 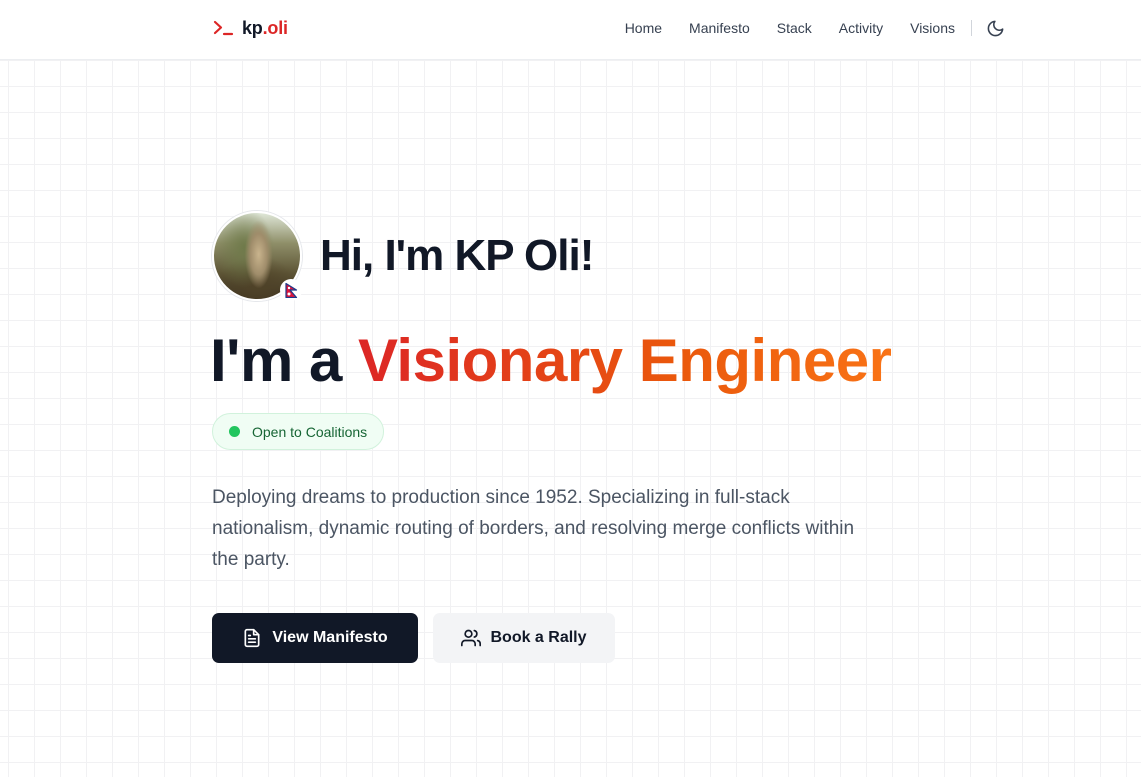 I want to click on status-badge: Open to Coalitions, so click(x=298, y=431).